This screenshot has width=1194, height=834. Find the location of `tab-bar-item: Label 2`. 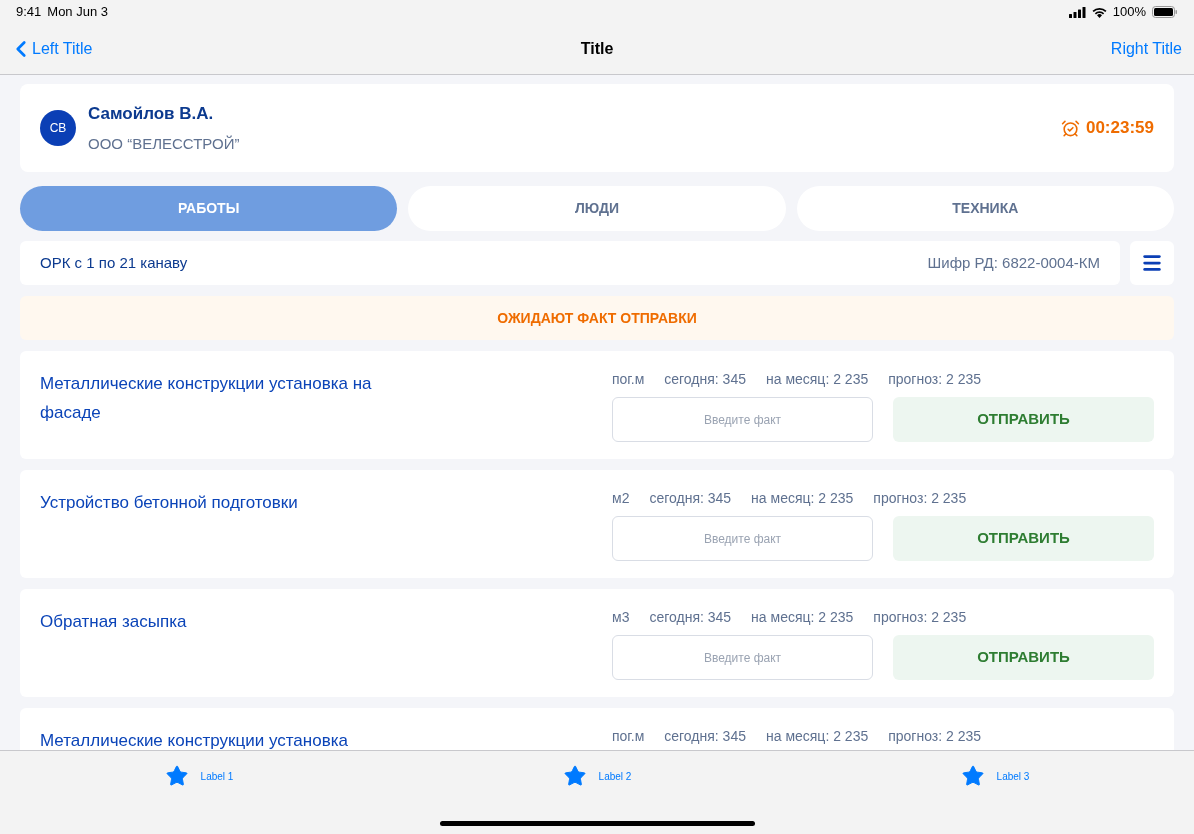

tab-bar-item: Label 2 is located at coordinates (597, 776).